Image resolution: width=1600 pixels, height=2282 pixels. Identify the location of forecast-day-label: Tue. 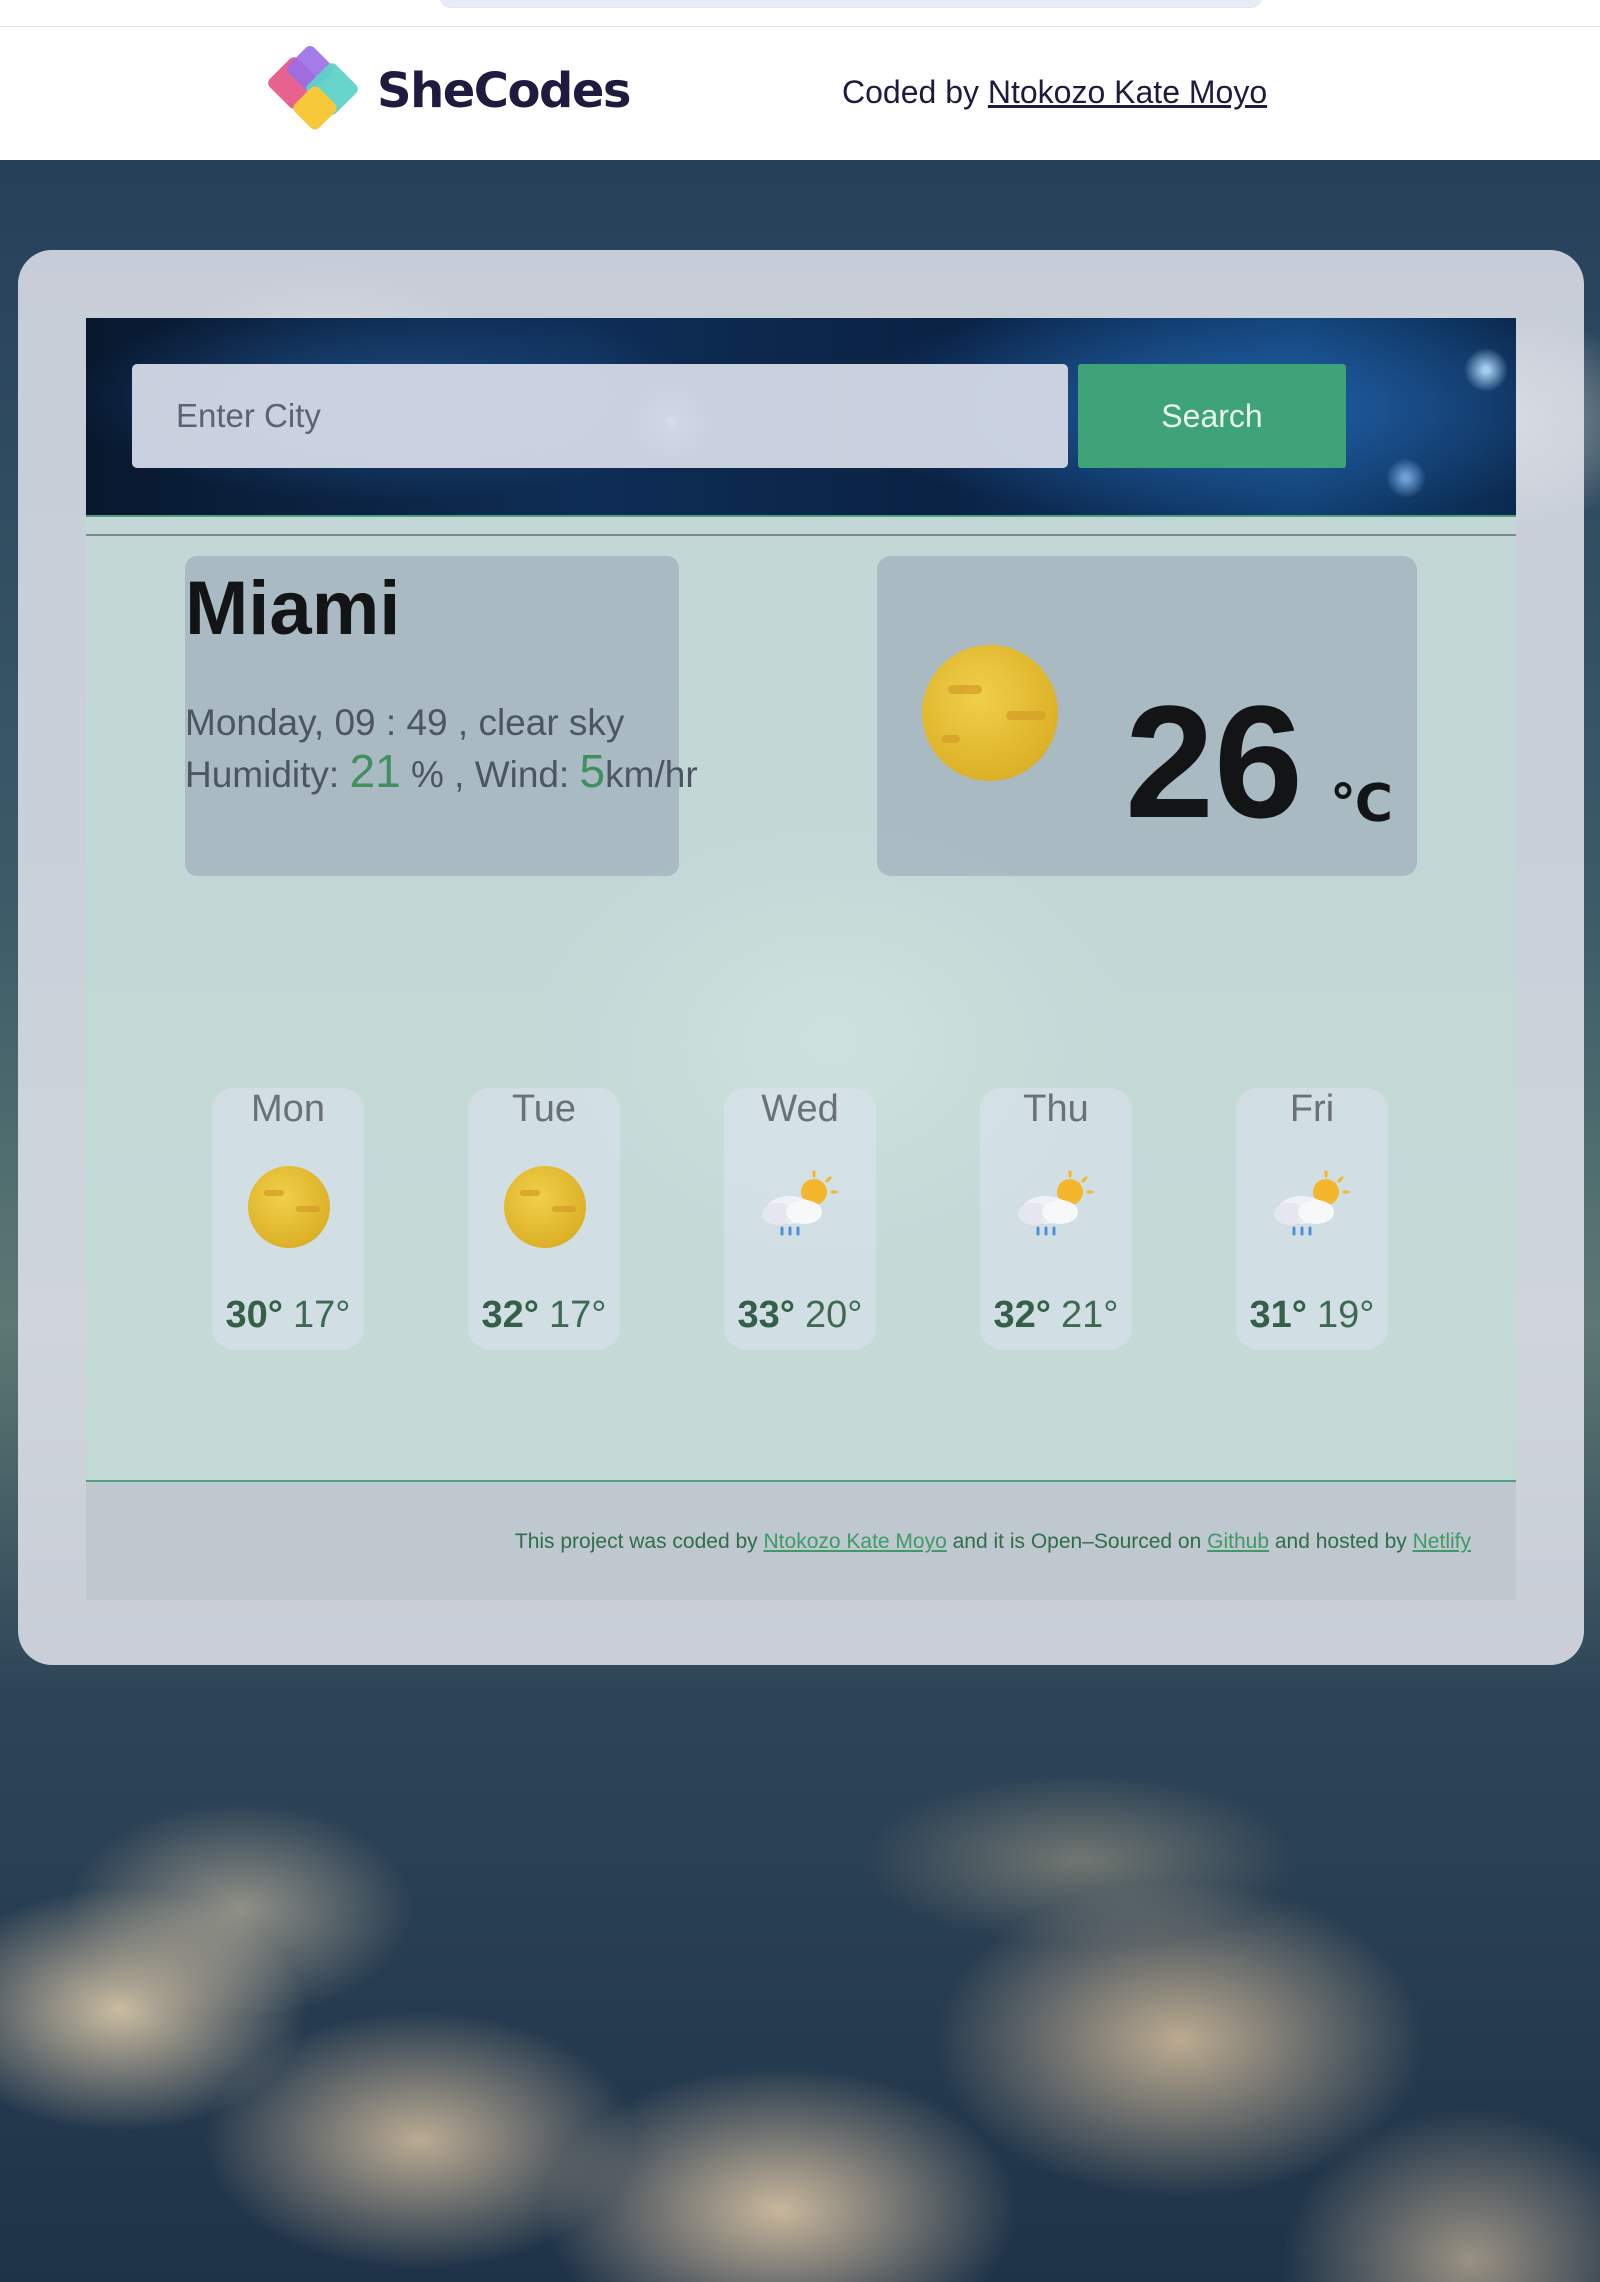
(544, 1109).